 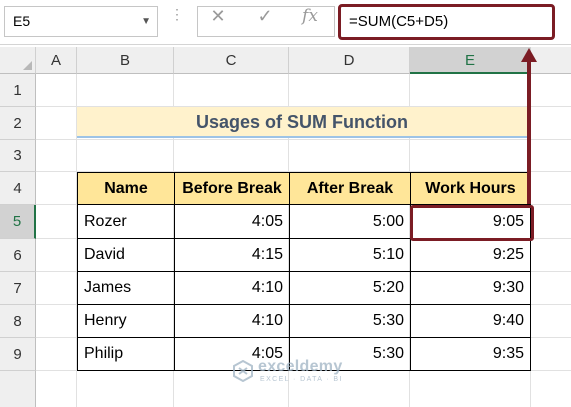 What do you see at coordinates (551, 60) in the screenshot?
I see `column-header-f` at bounding box center [551, 60].